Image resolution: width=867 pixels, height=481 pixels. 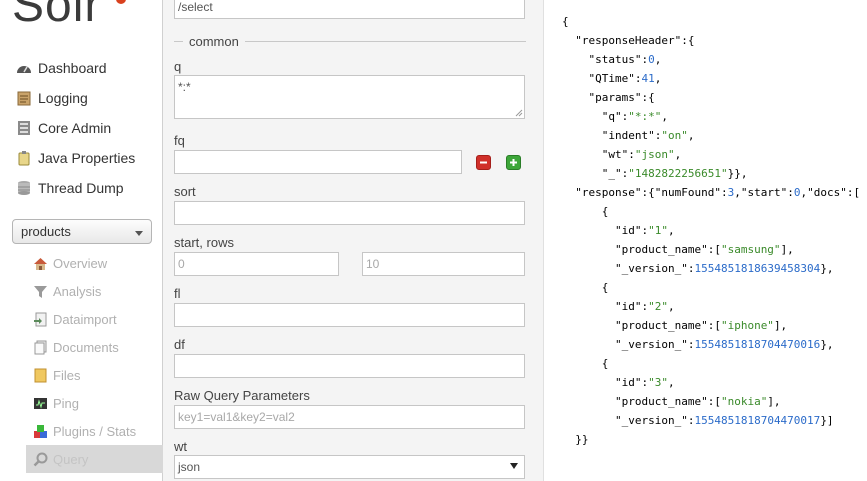 I want to click on remove-fq-button, so click(x=483, y=162).